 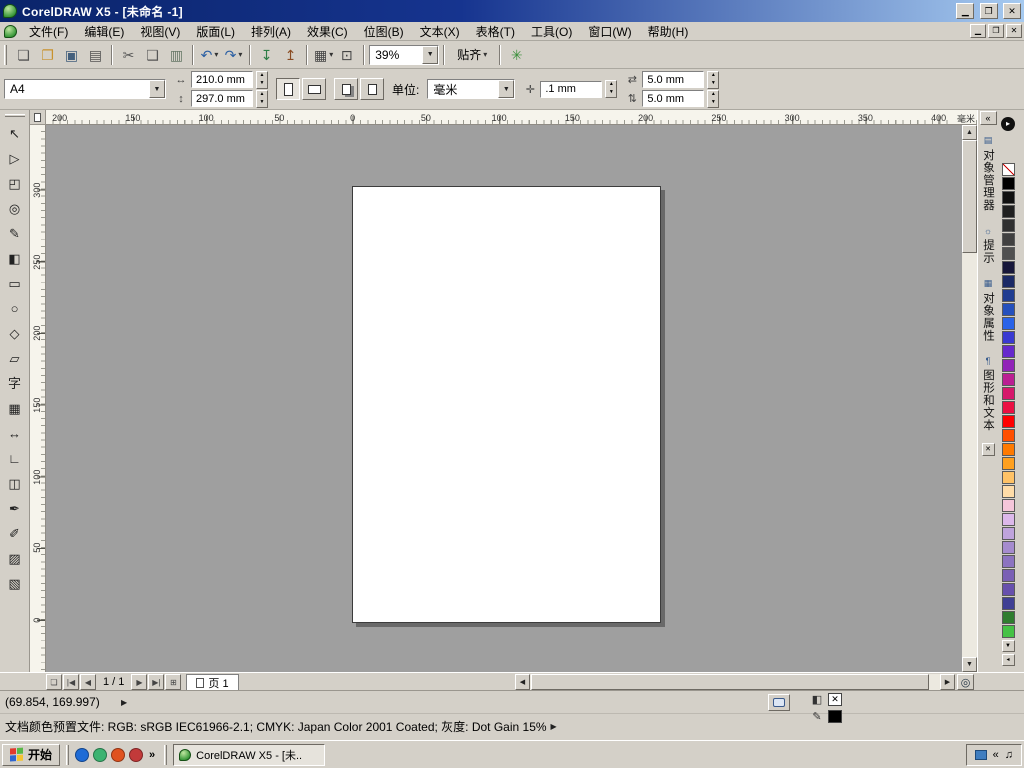 What do you see at coordinates (233, 54) in the screenshot?
I see `redo-button: ↷ ▾` at bounding box center [233, 54].